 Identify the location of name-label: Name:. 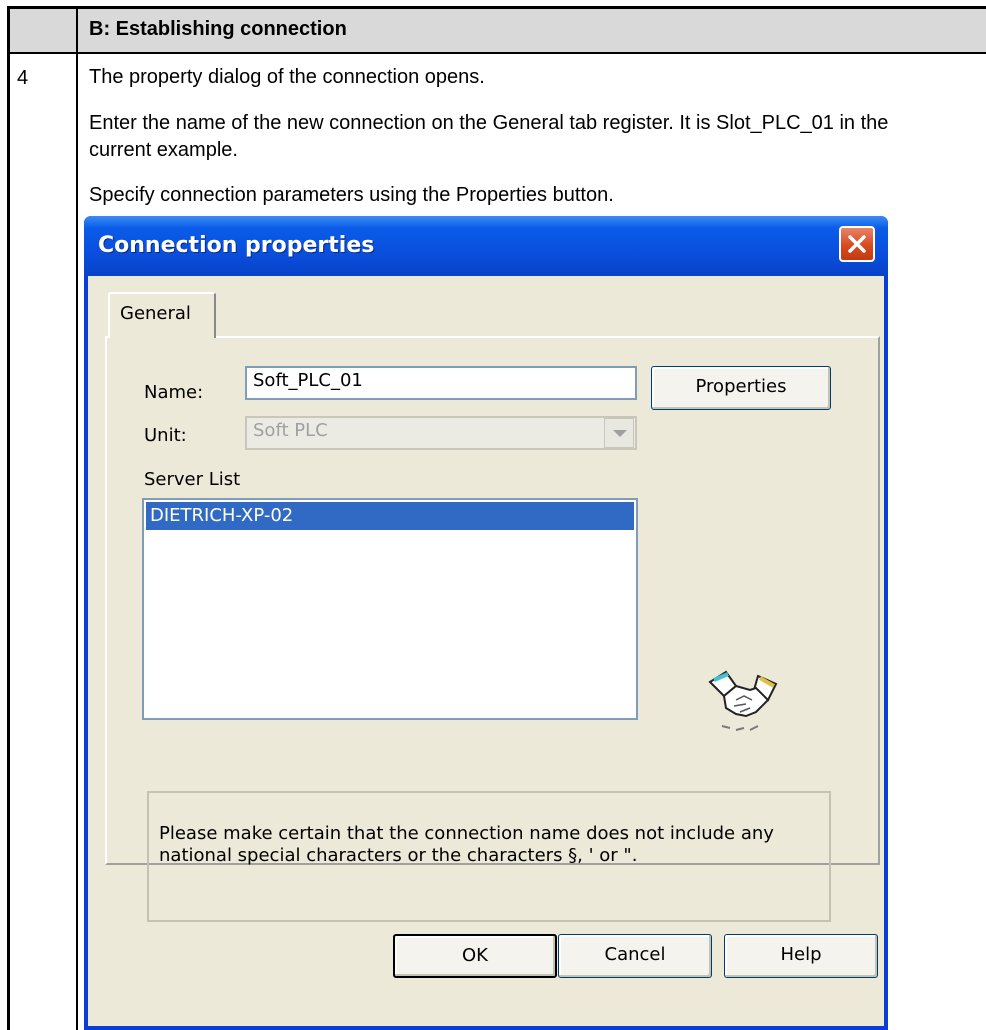
(174, 392).